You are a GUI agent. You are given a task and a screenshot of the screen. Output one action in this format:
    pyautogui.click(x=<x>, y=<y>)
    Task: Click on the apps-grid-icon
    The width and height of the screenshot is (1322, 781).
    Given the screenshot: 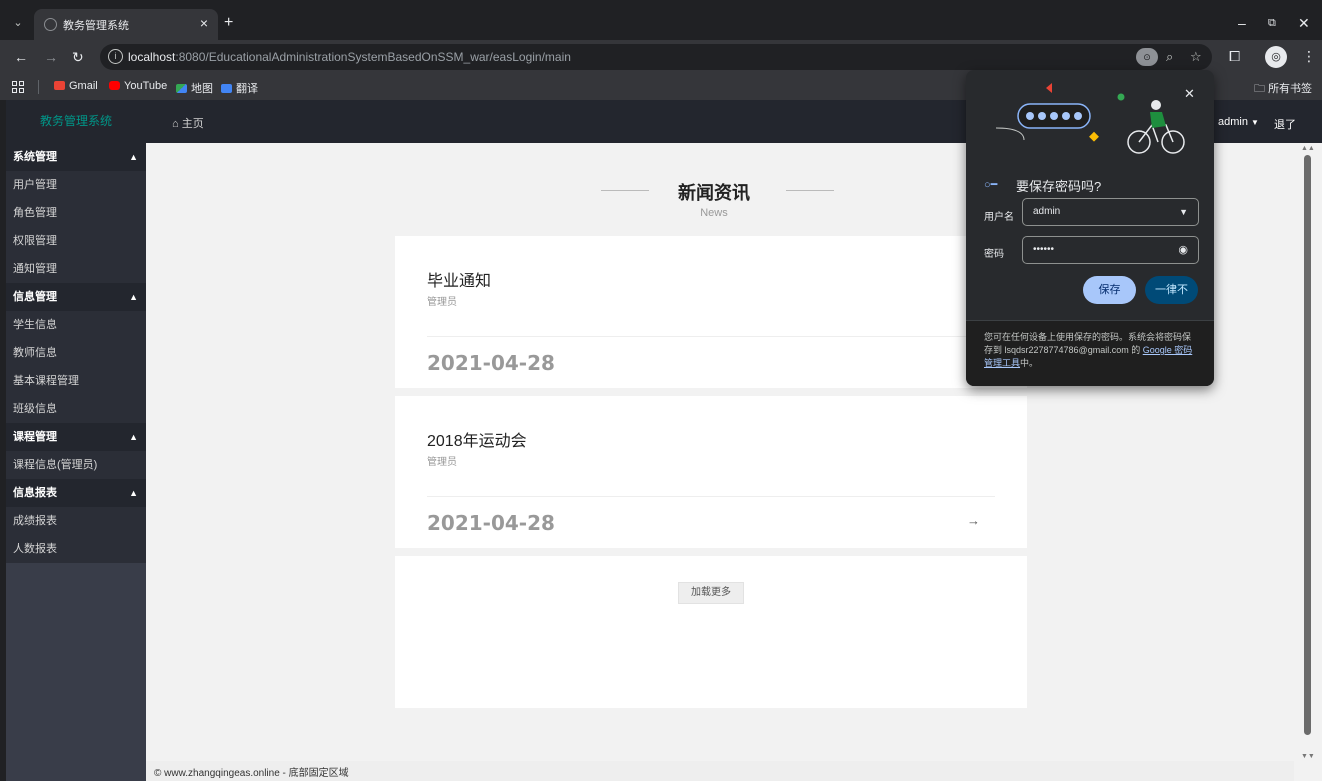 What is the action you would take?
    pyautogui.click(x=18, y=87)
    